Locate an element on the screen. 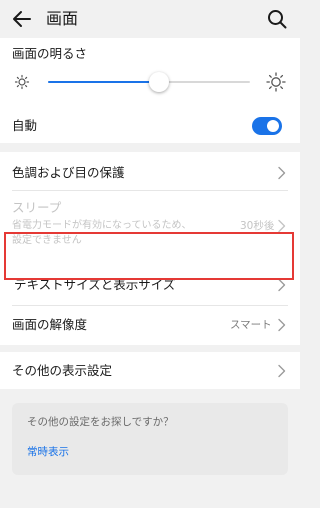 This screenshot has width=320, height=508. other-display-settings-label: その他の表示設定 is located at coordinates (62, 371).